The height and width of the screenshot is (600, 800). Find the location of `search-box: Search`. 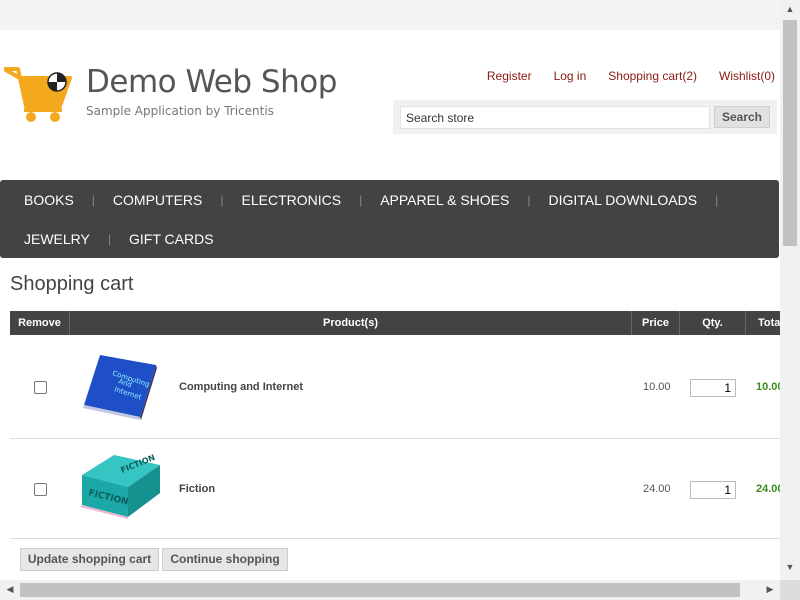

search-box: Search is located at coordinates (585, 117).